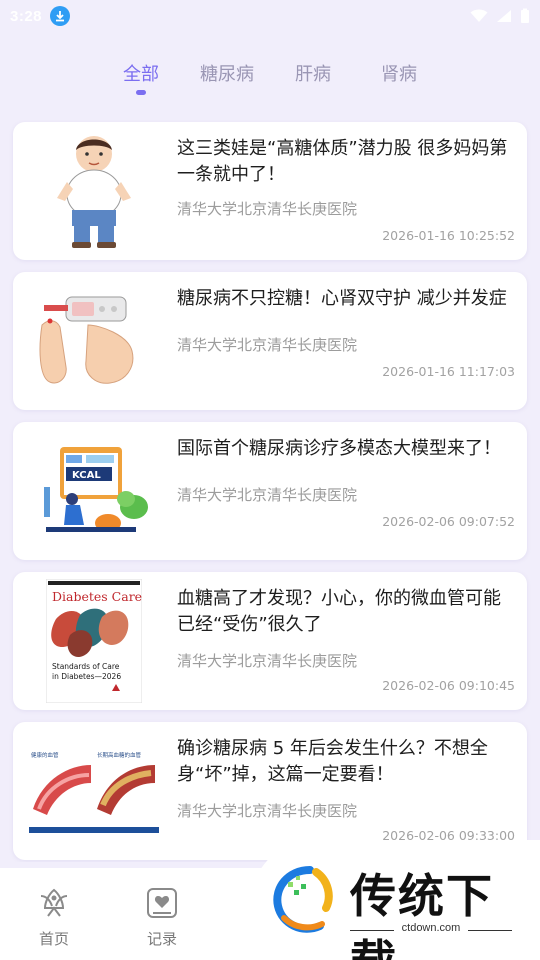 The height and width of the screenshot is (960, 540). Describe the element at coordinates (448, 521) in the screenshot. I see `article-time: 2026-02-06 09:07:52` at that location.